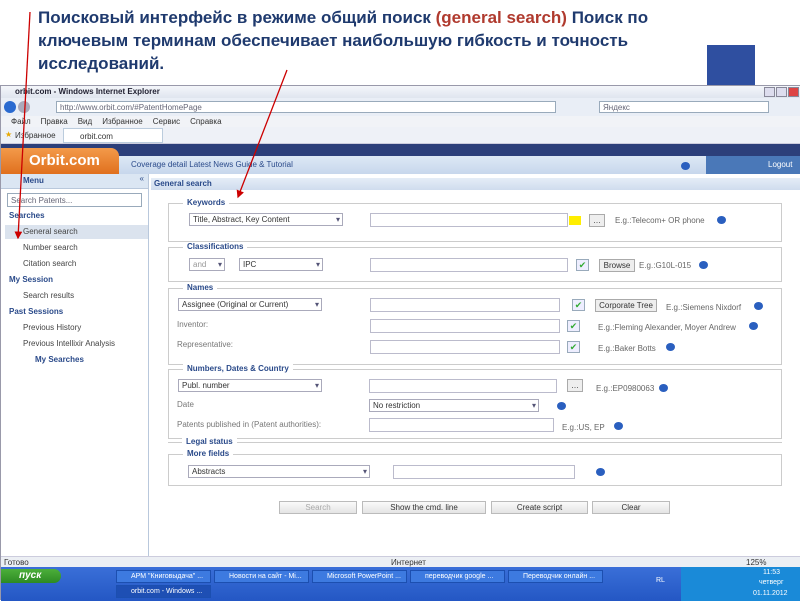 This screenshot has width=800, height=601. What do you see at coordinates (264, 164) in the screenshot?
I see `nav-guide: Guide & Tutorial` at bounding box center [264, 164].